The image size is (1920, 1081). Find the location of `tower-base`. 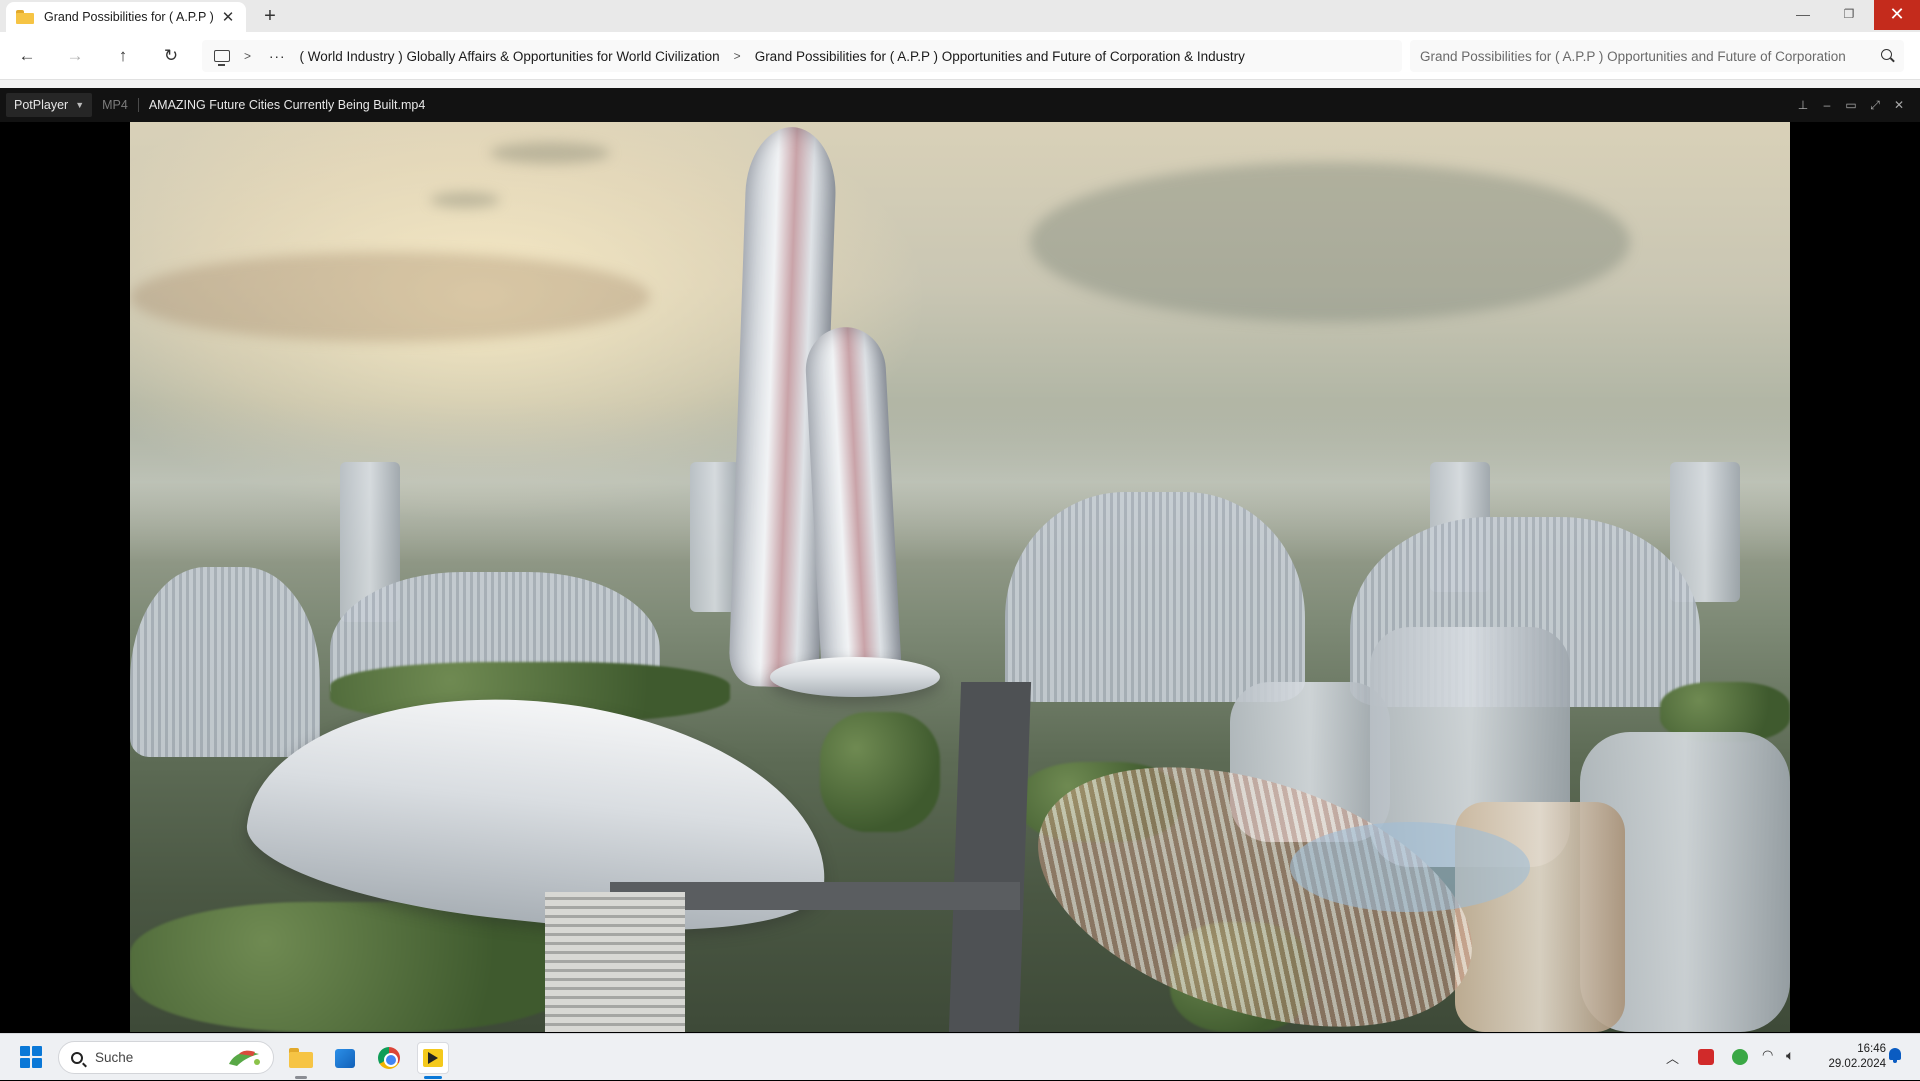

tower-base is located at coordinates (855, 677).